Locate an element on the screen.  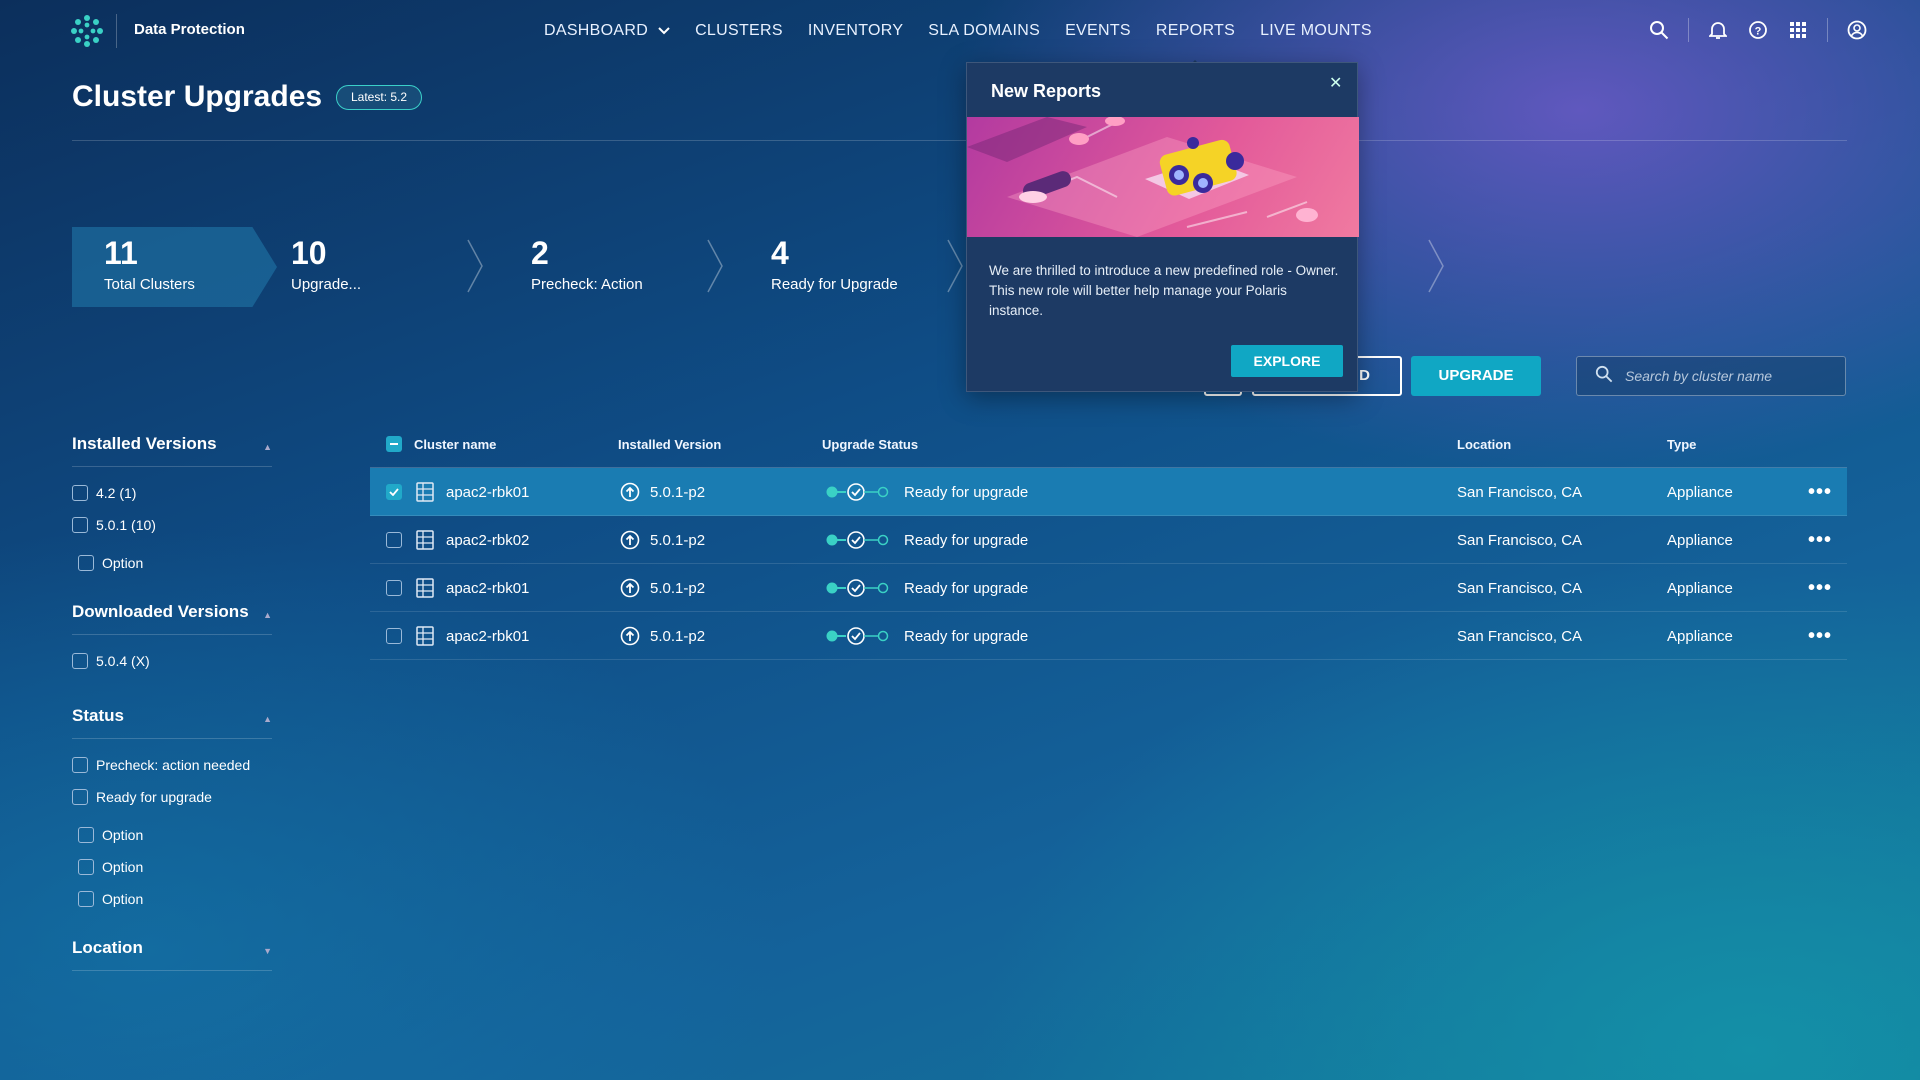
chevron-down-icon is located at coordinates (664, 31).